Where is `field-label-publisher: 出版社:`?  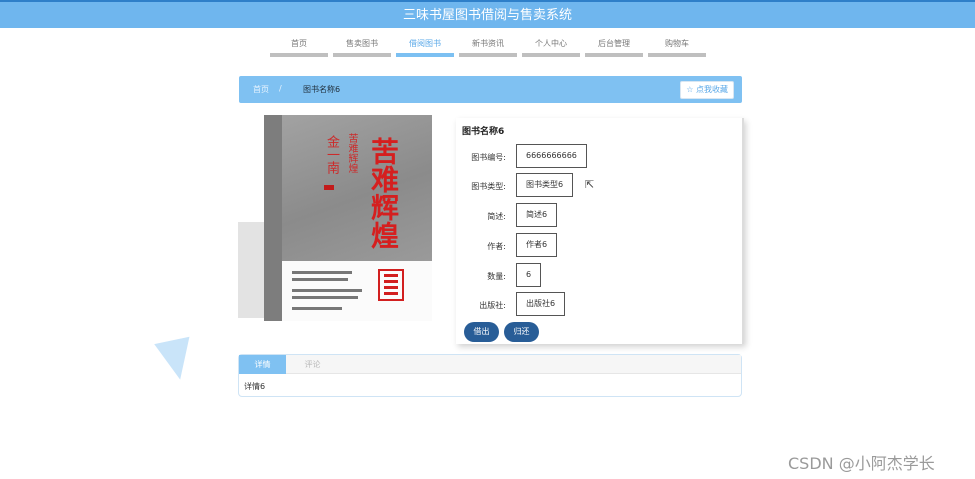
field-label-publisher: 出版社: is located at coordinates (492, 305).